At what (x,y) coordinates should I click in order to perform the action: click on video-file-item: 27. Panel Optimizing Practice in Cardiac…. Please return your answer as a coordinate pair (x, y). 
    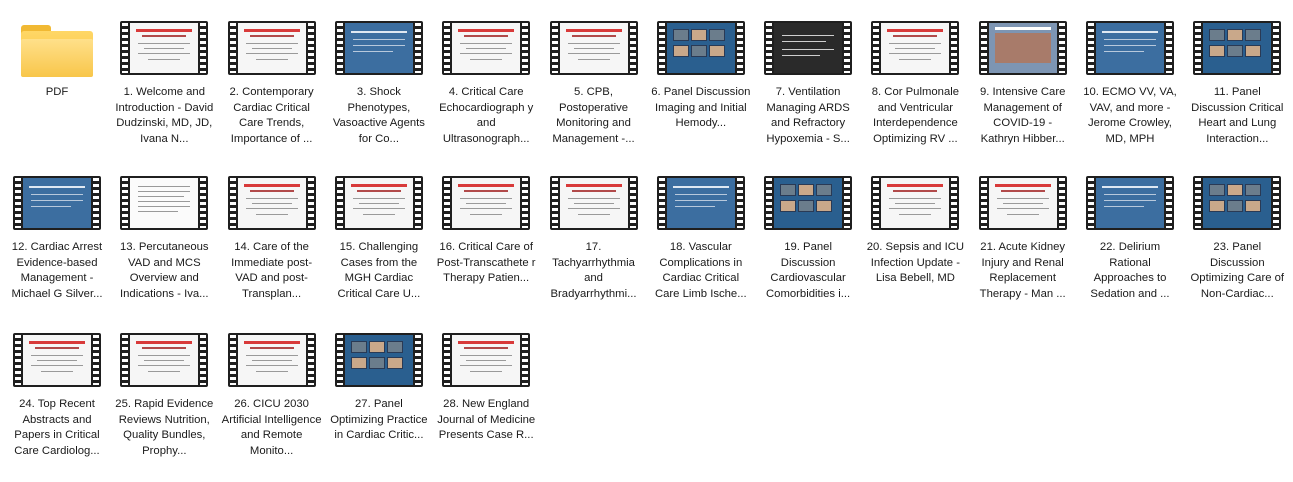
    Looking at the image, I should click on (379, 385).